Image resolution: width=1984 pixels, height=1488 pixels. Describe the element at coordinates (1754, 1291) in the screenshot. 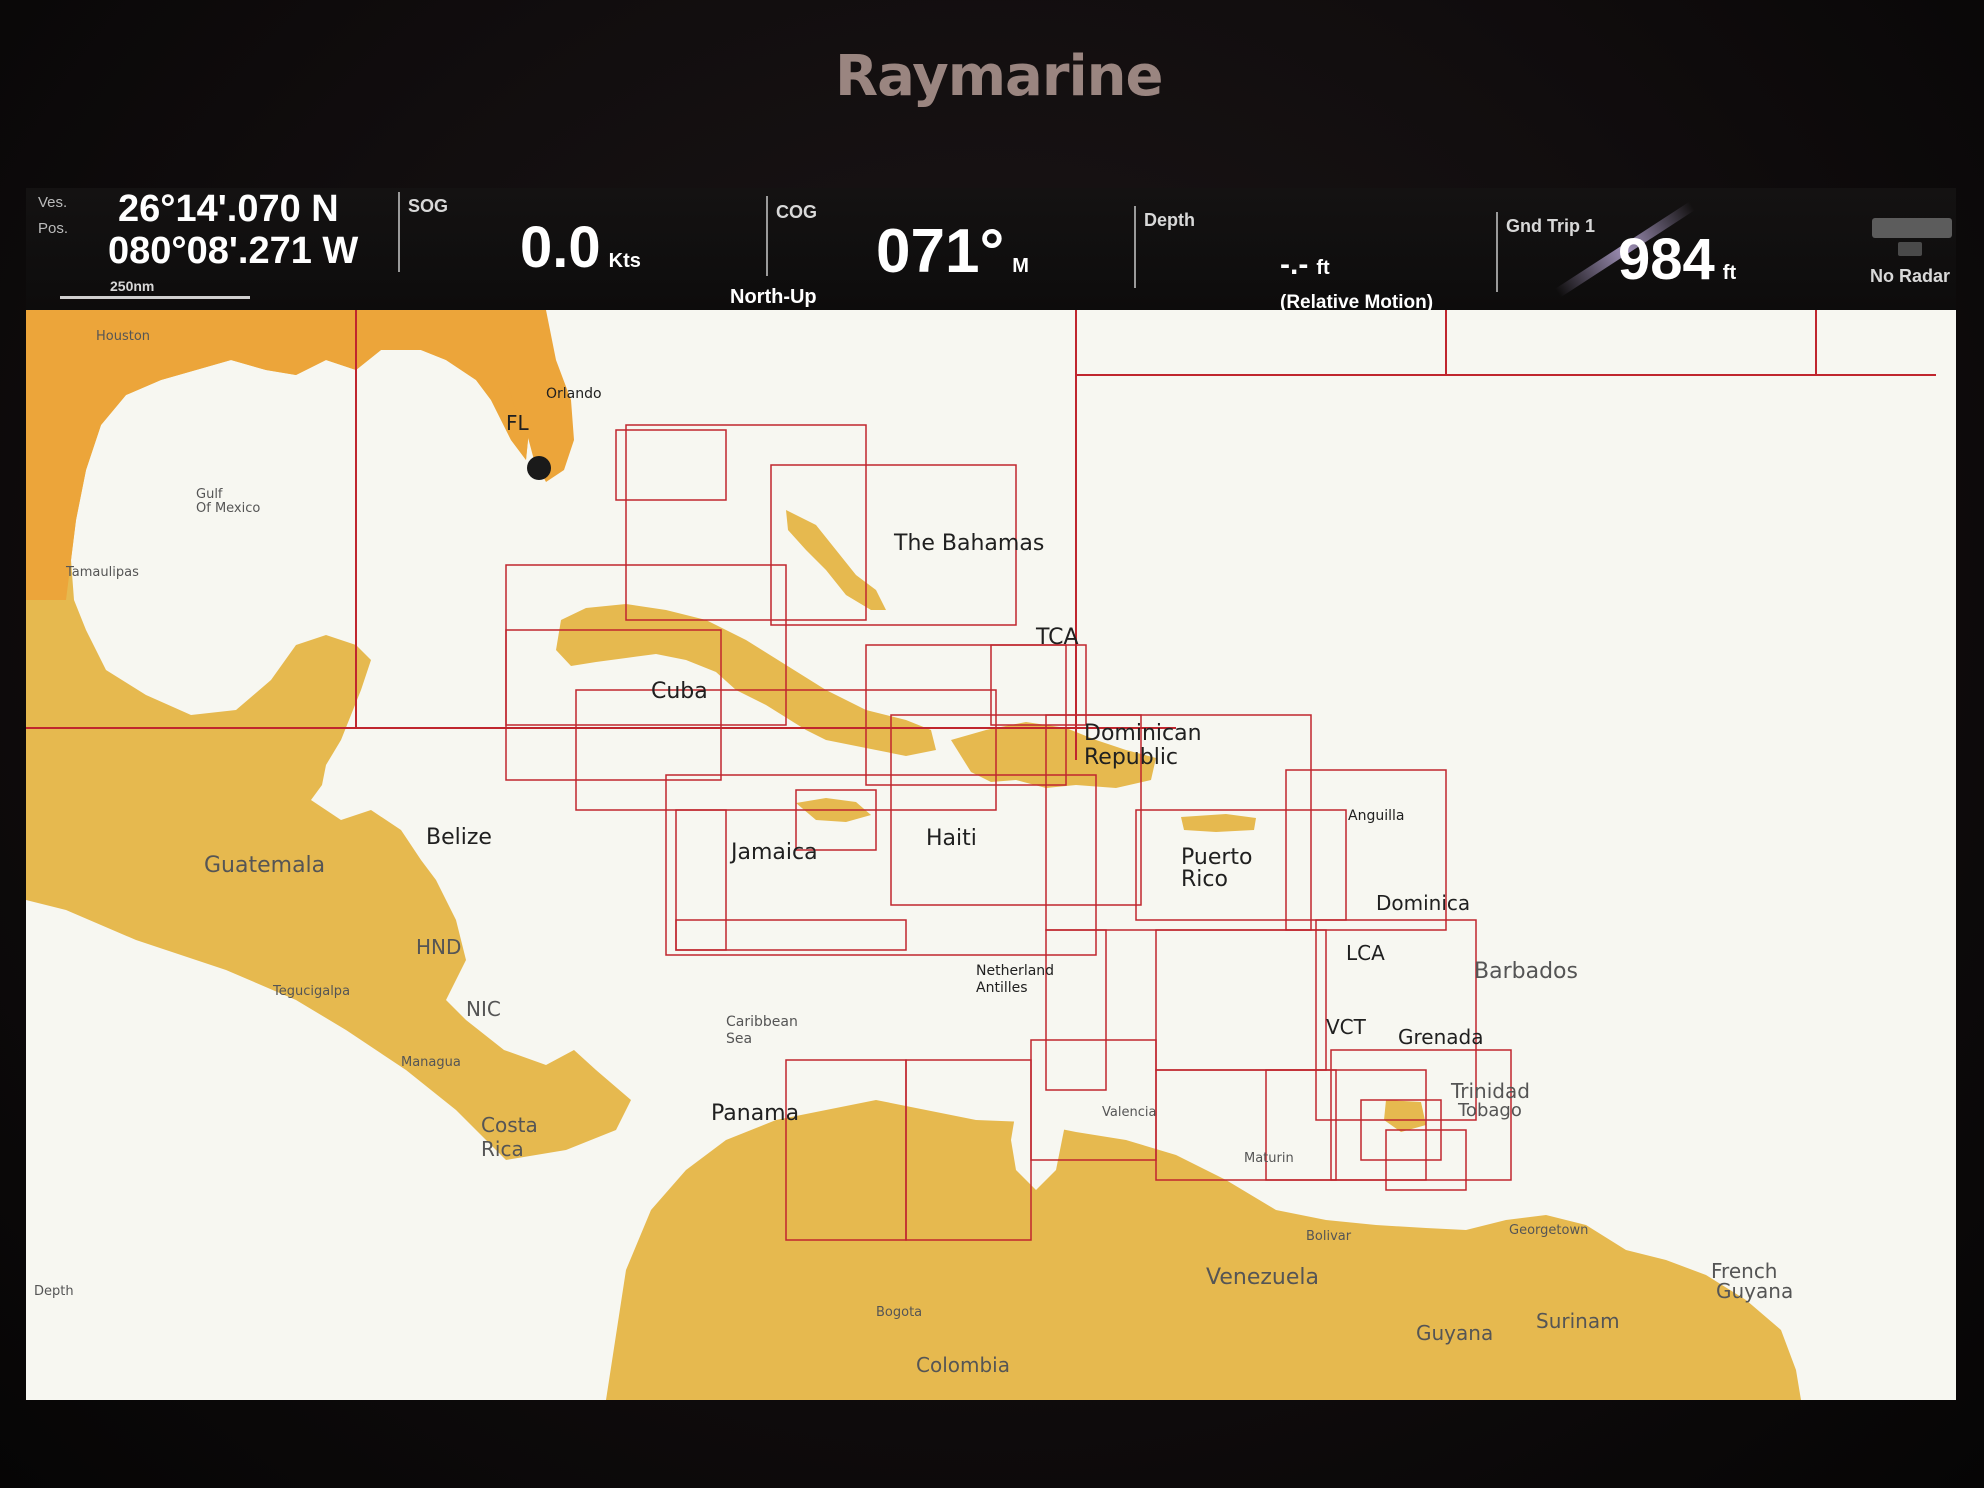

I see `label-french-guyana-2: Guyana` at that location.